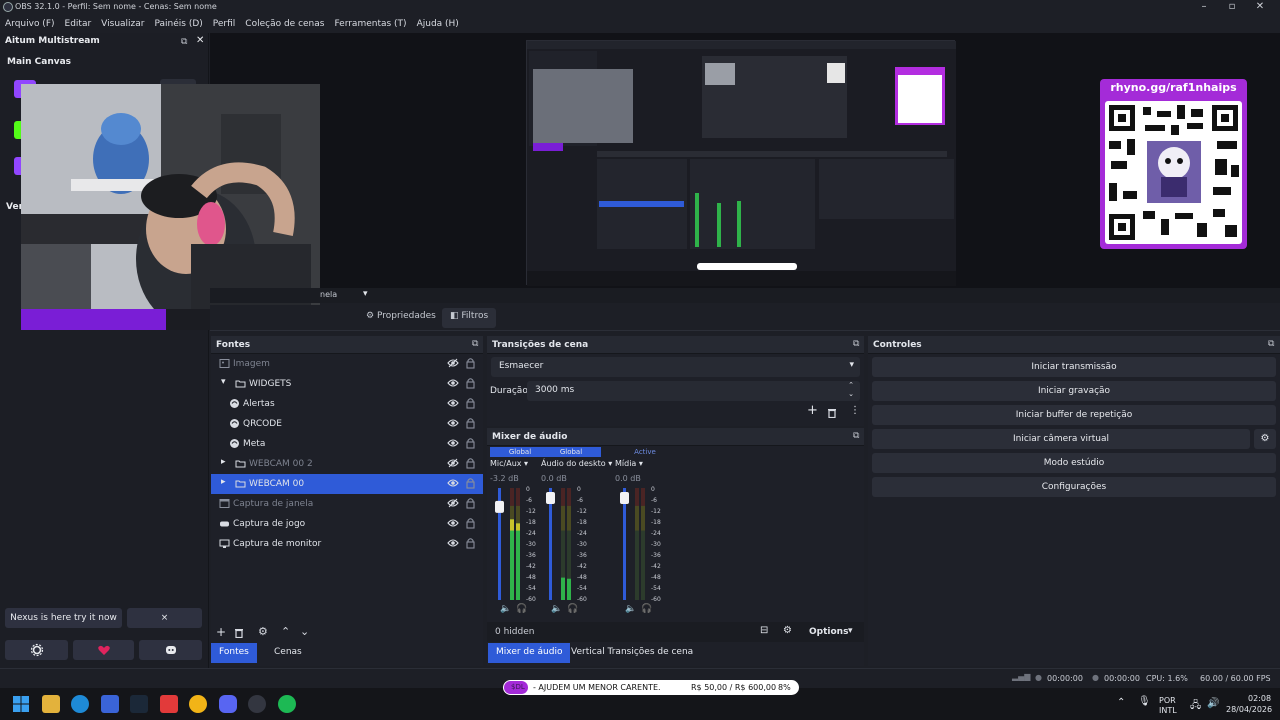 Image resolution: width=1280 pixels, height=720 pixels. Describe the element at coordinates (63, 618) in the screenshot. I see `nexus-button: Nexus is here try it now` at that location.